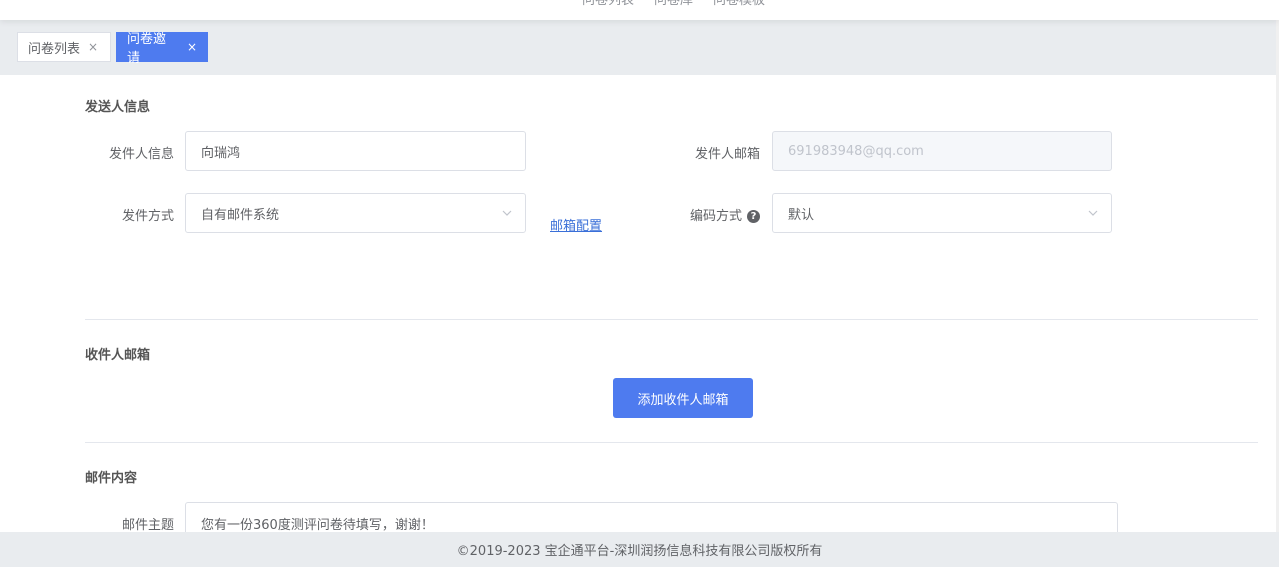  I want to click on top-nav-item-survey-list: 问卷列表, so click(608, 4).